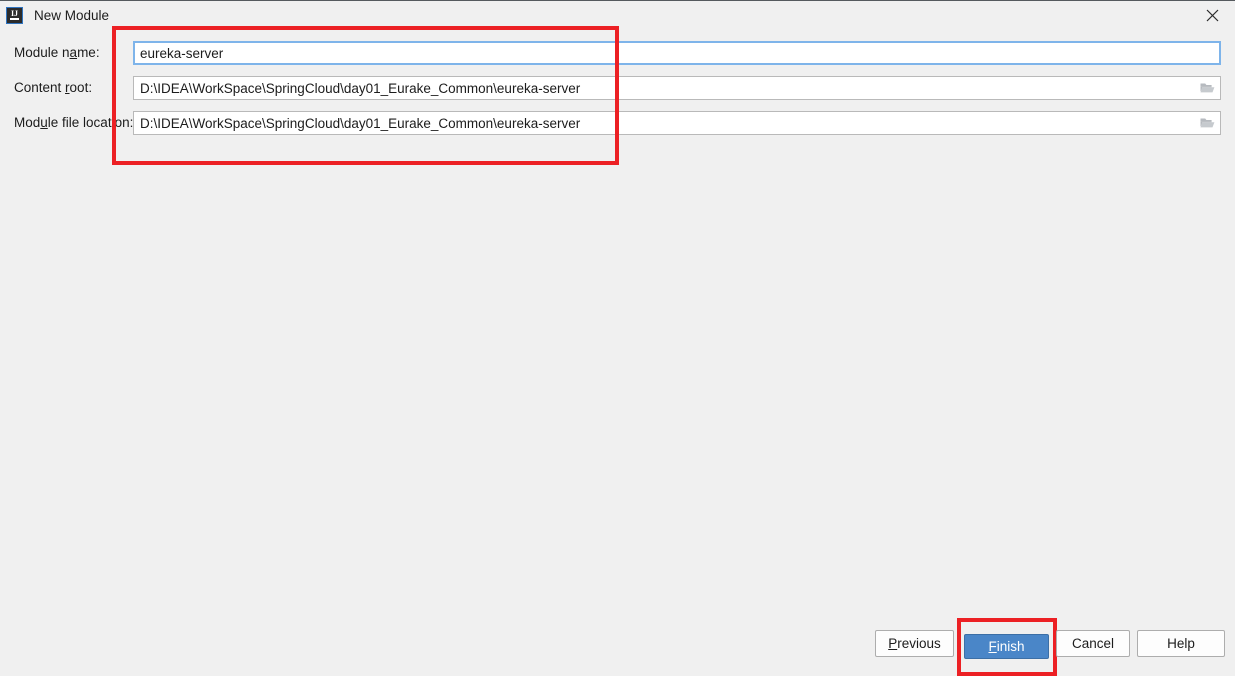  I want to click on title-bar: IJ New Module, so click(617, 15).